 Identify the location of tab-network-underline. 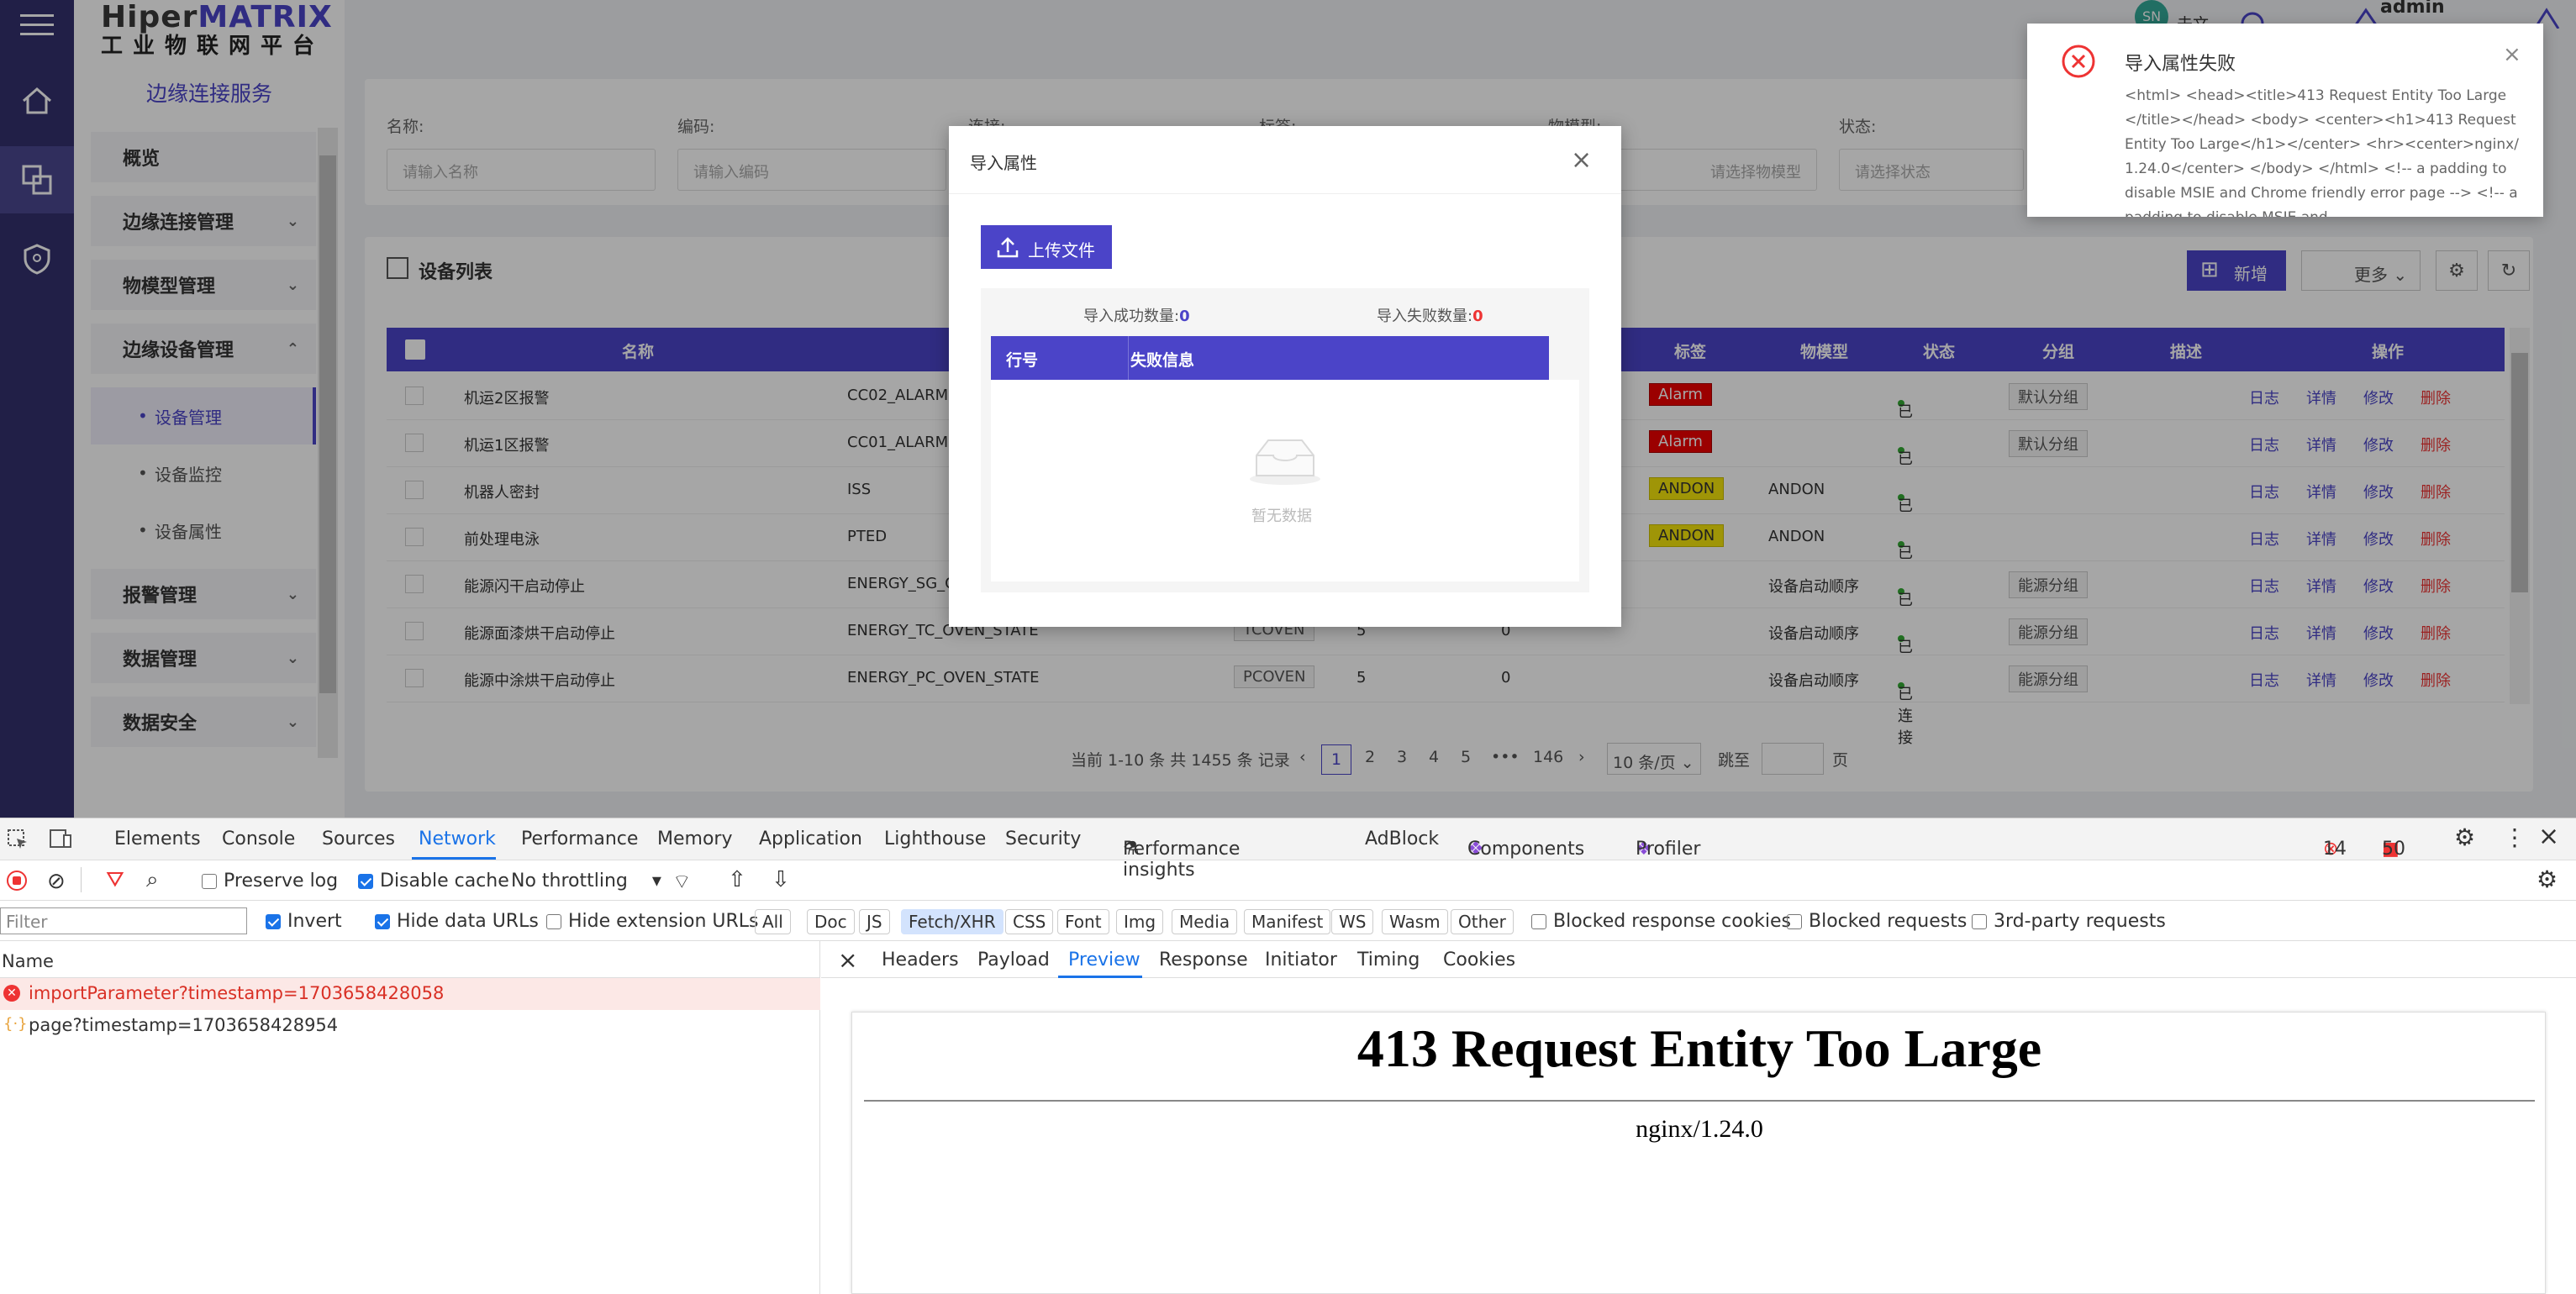
(454, 859).